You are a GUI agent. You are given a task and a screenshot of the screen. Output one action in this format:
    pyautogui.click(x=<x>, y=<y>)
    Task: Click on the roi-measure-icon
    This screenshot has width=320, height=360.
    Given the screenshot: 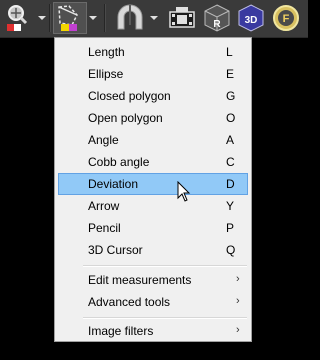 What is the action you would take?
    pyautogui.click(x=68, y=18)
    